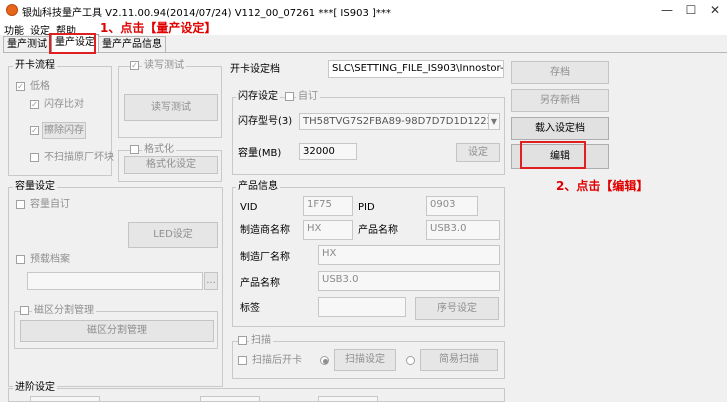 The width and height of the screenshot is (727, 402). I want to click on flash-set-button: 设定, so click(478, 152).